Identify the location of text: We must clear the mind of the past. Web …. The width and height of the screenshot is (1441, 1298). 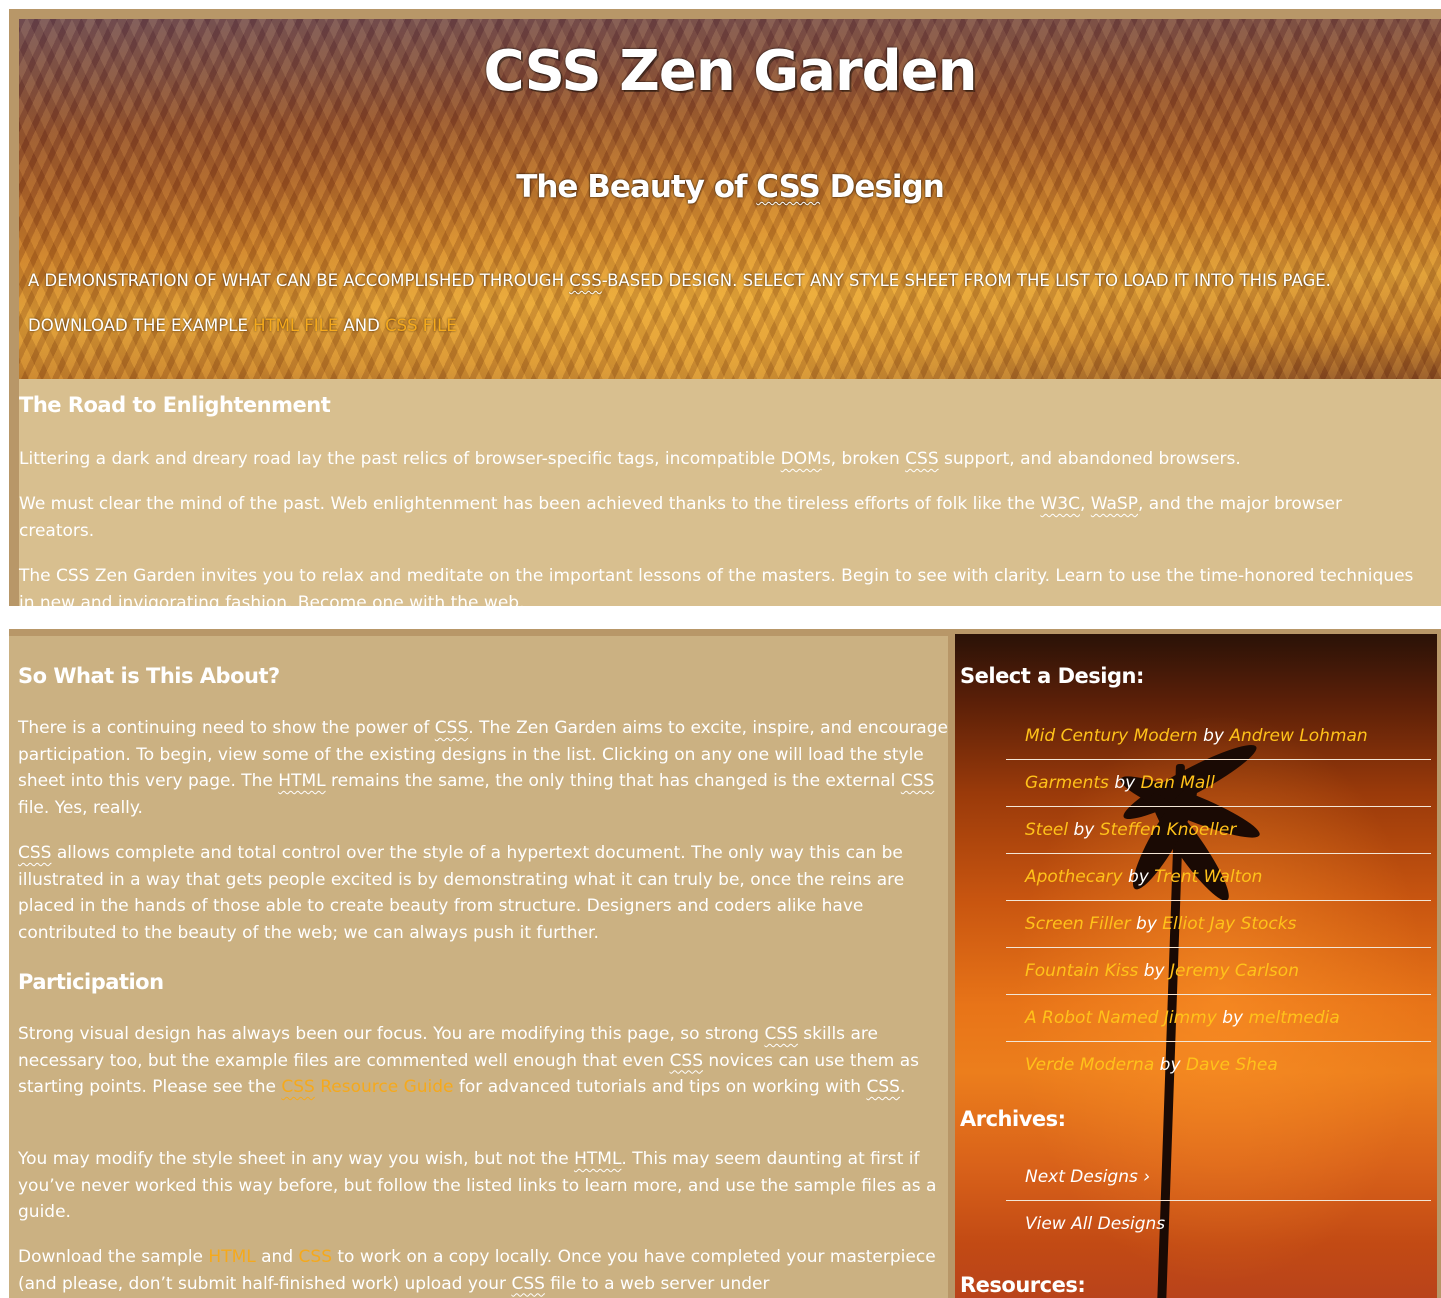
(530, 504).